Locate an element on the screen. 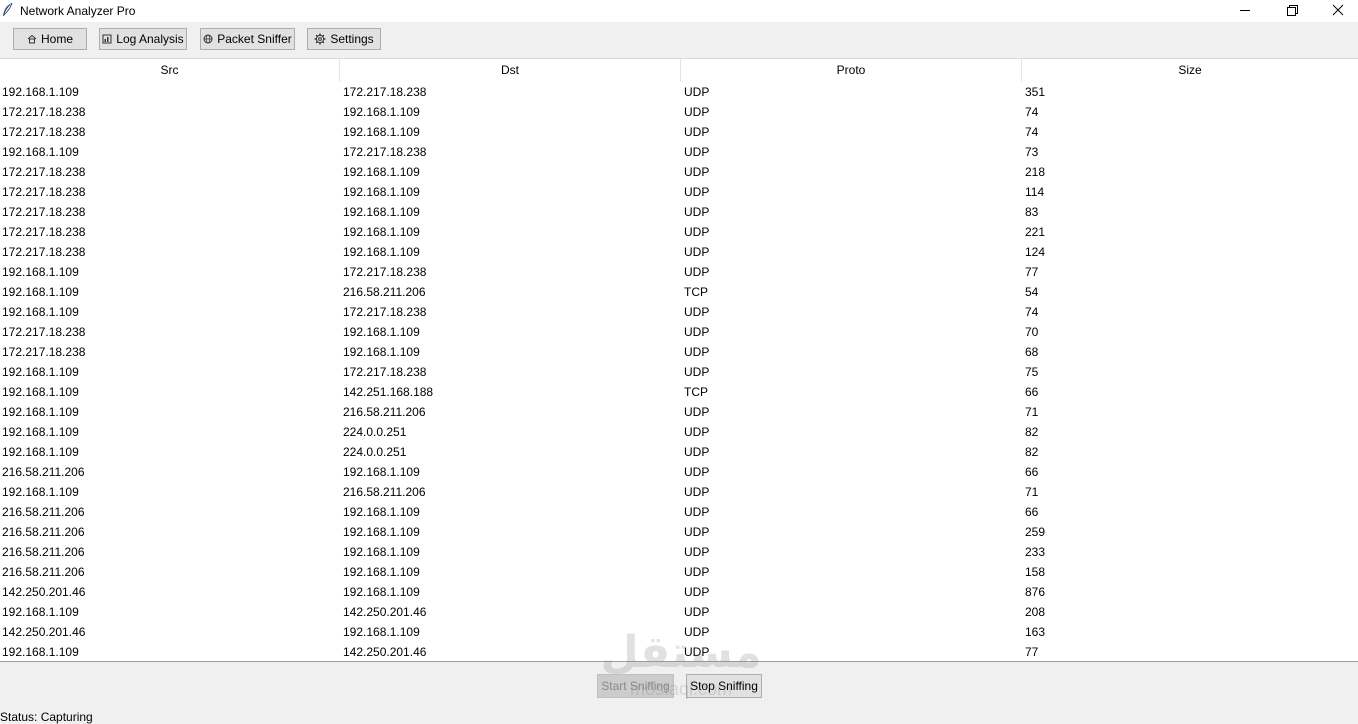 The height and width of the screenshot is (724, 1358). table-header: Src Dst Proto Size is located at coordinates (679, 70).